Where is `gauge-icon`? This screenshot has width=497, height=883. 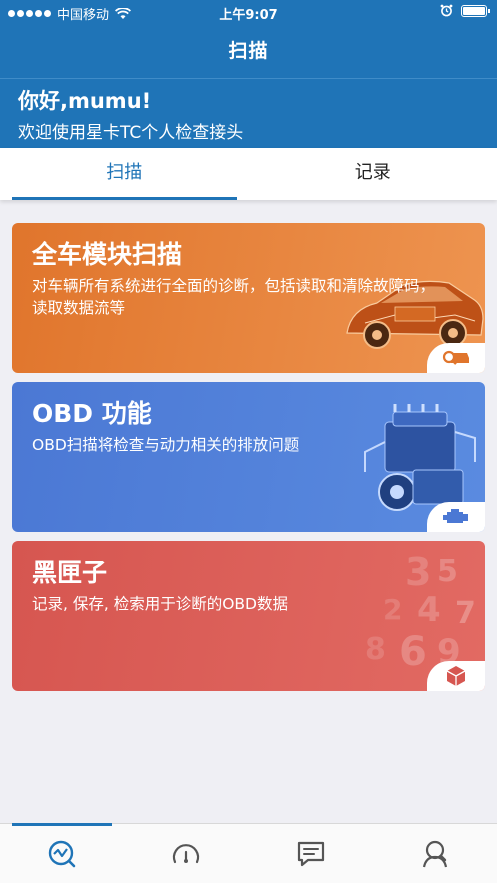 gauge-icon is located at coordinates (186, 853).